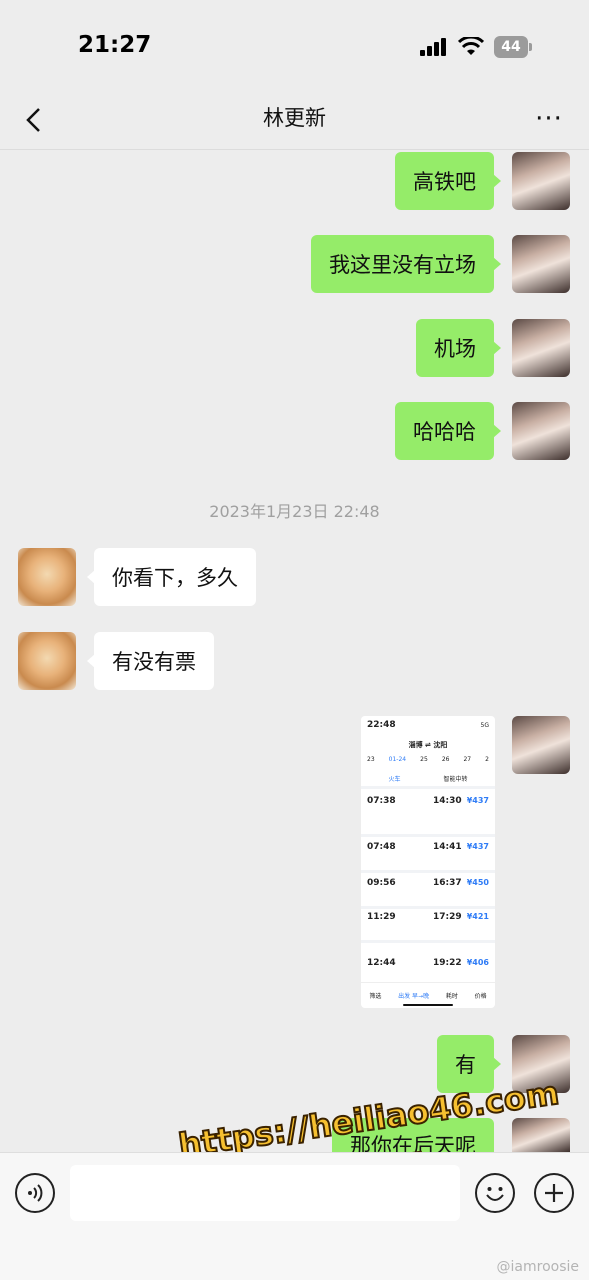 The height and width of the screenshot is (1280, 589). Describe the element at coordinates (428, 1005) in the screenshot. I see `shot-home-indicator` at that location.